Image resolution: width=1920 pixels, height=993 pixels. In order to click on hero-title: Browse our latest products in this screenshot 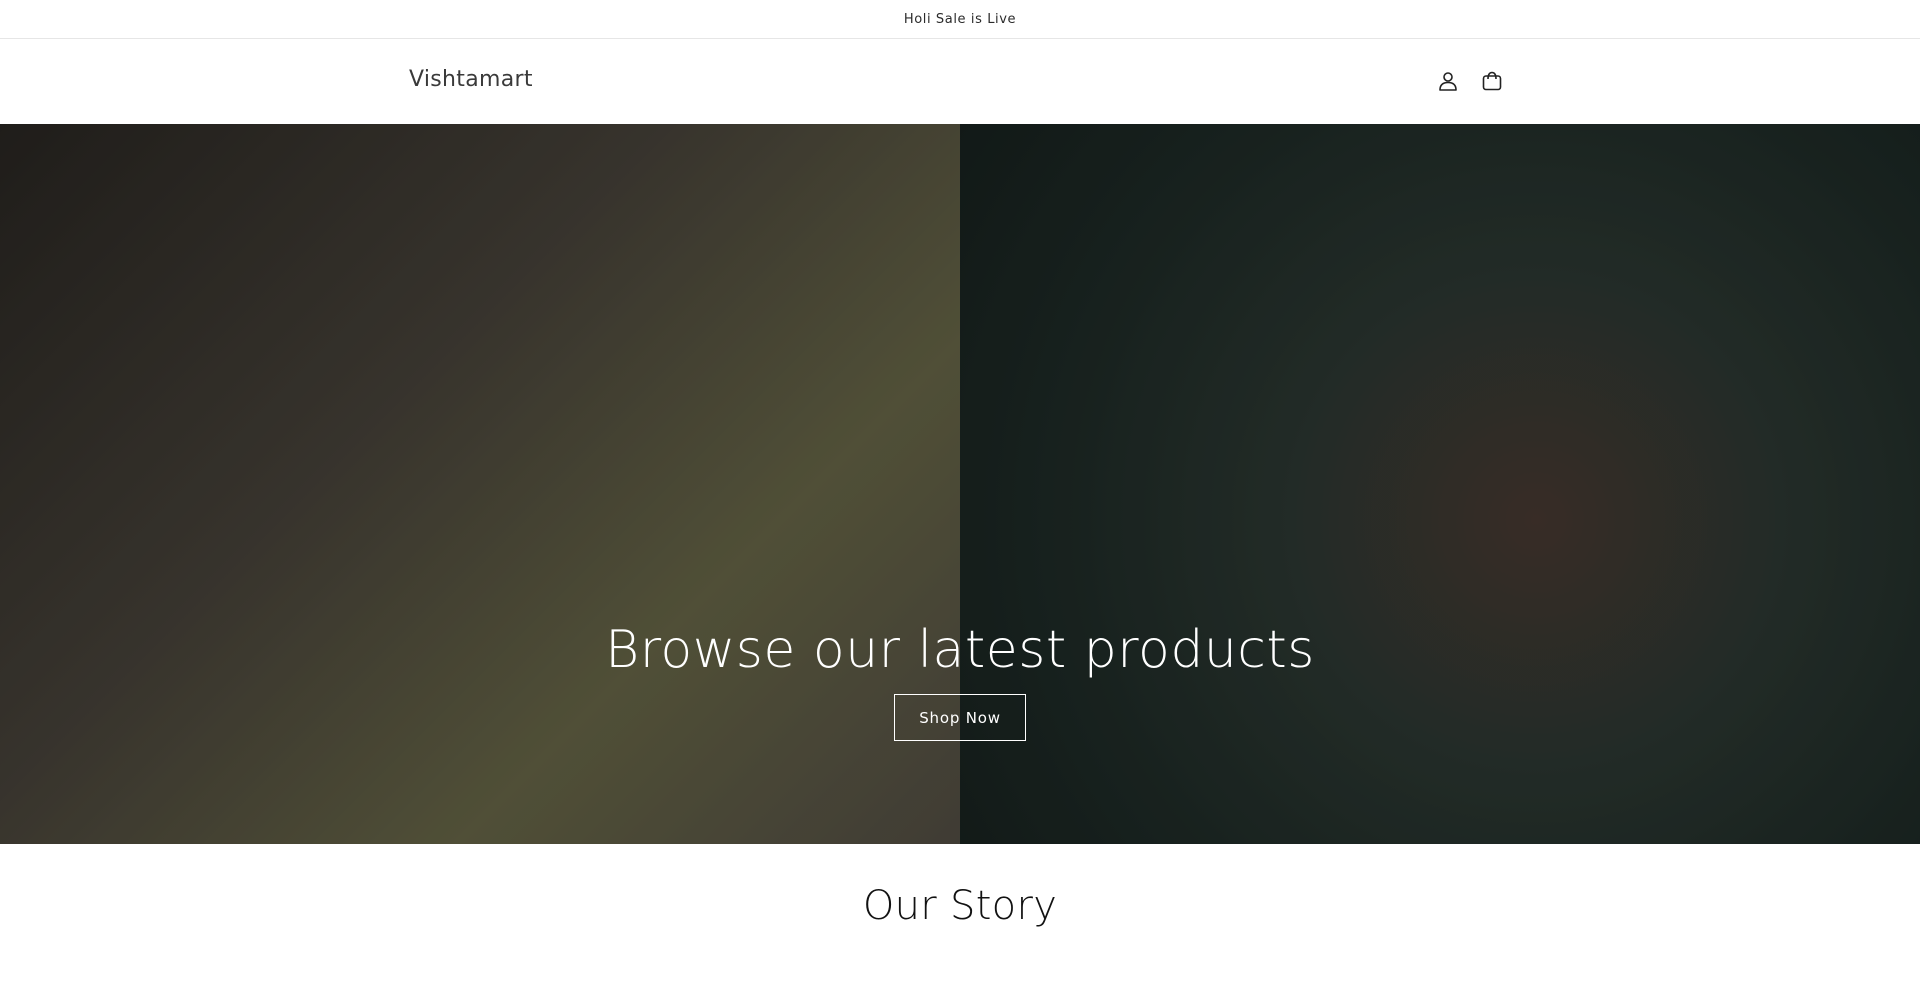, I will do `click(960, 650)`.